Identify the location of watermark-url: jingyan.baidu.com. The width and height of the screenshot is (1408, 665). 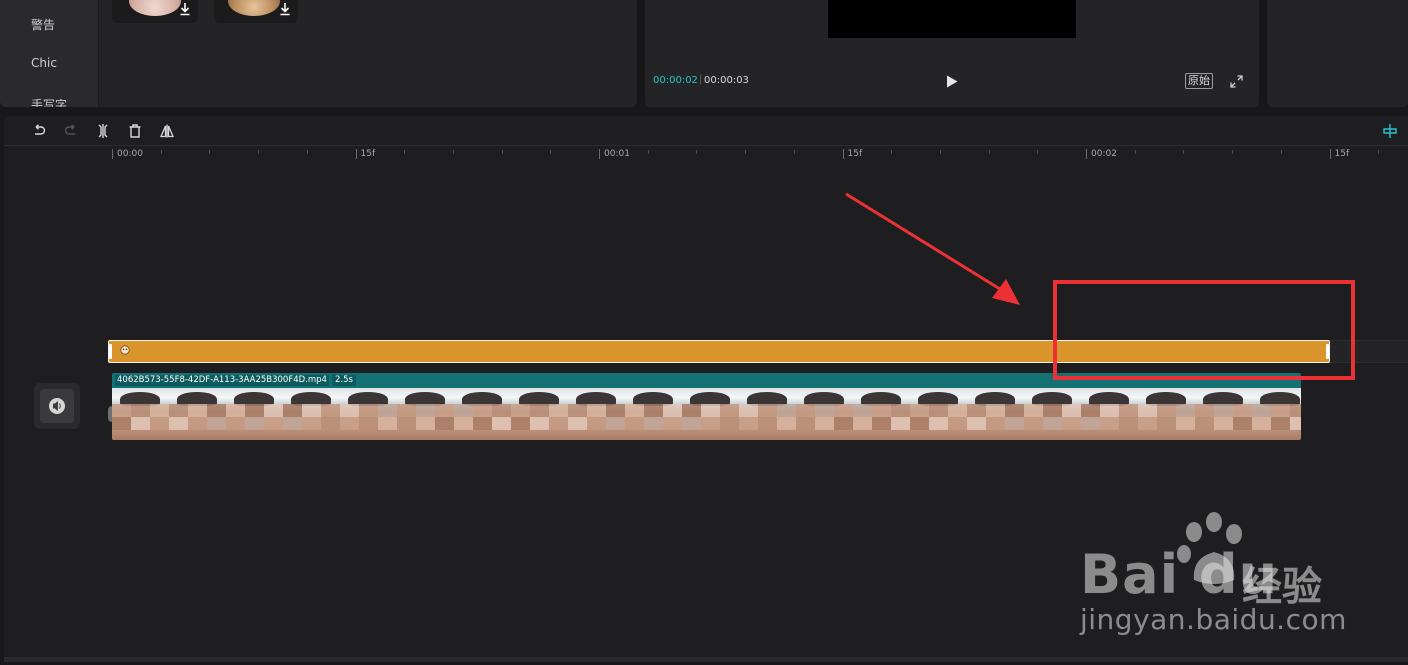
(1213, 619).